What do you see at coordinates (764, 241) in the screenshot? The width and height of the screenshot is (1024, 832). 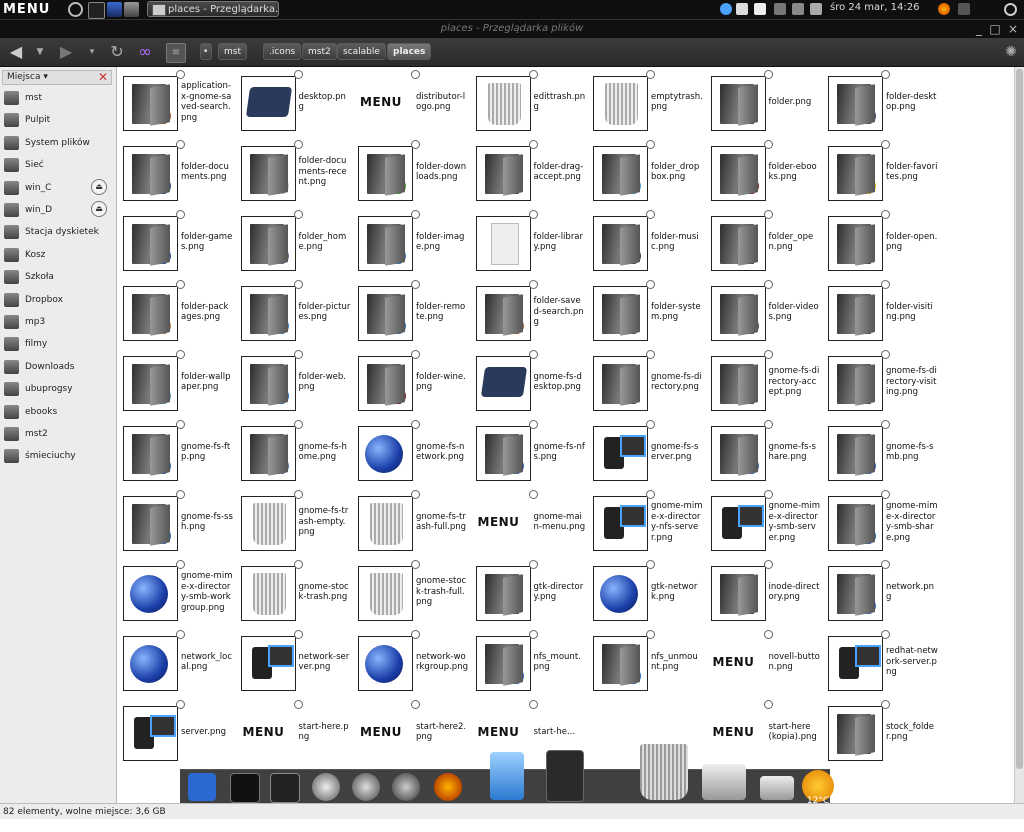 I see `file-item: folder_open.png` at bounding box center [764, 241].